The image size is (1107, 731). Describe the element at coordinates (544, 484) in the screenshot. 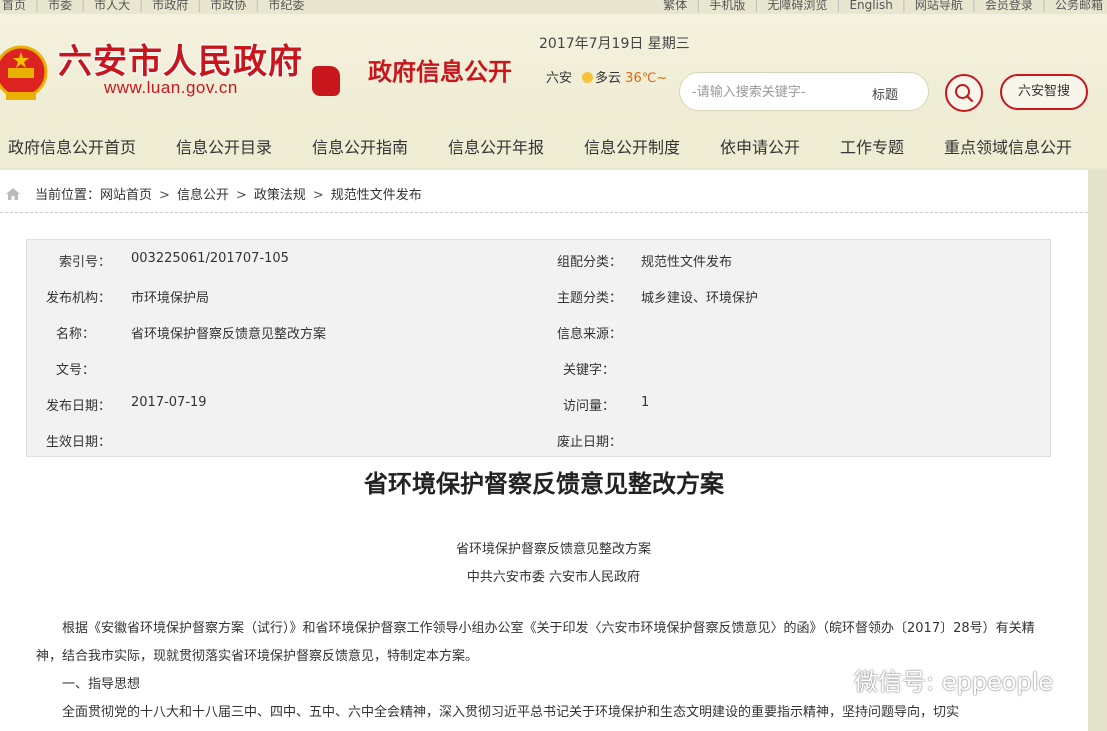

I see `document-title: 省环境保护督察反馈意见整改方案` at that location.